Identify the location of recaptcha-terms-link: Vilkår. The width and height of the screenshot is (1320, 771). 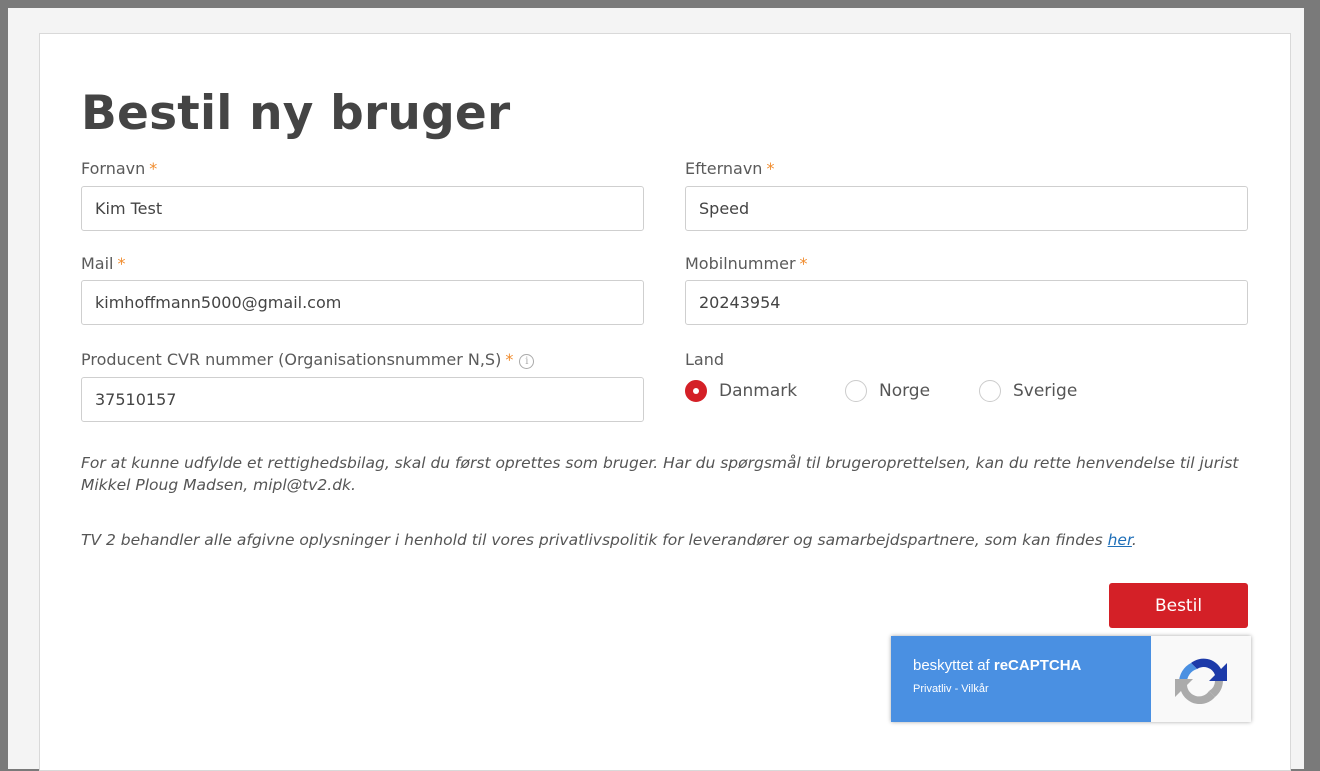
(974, 689).